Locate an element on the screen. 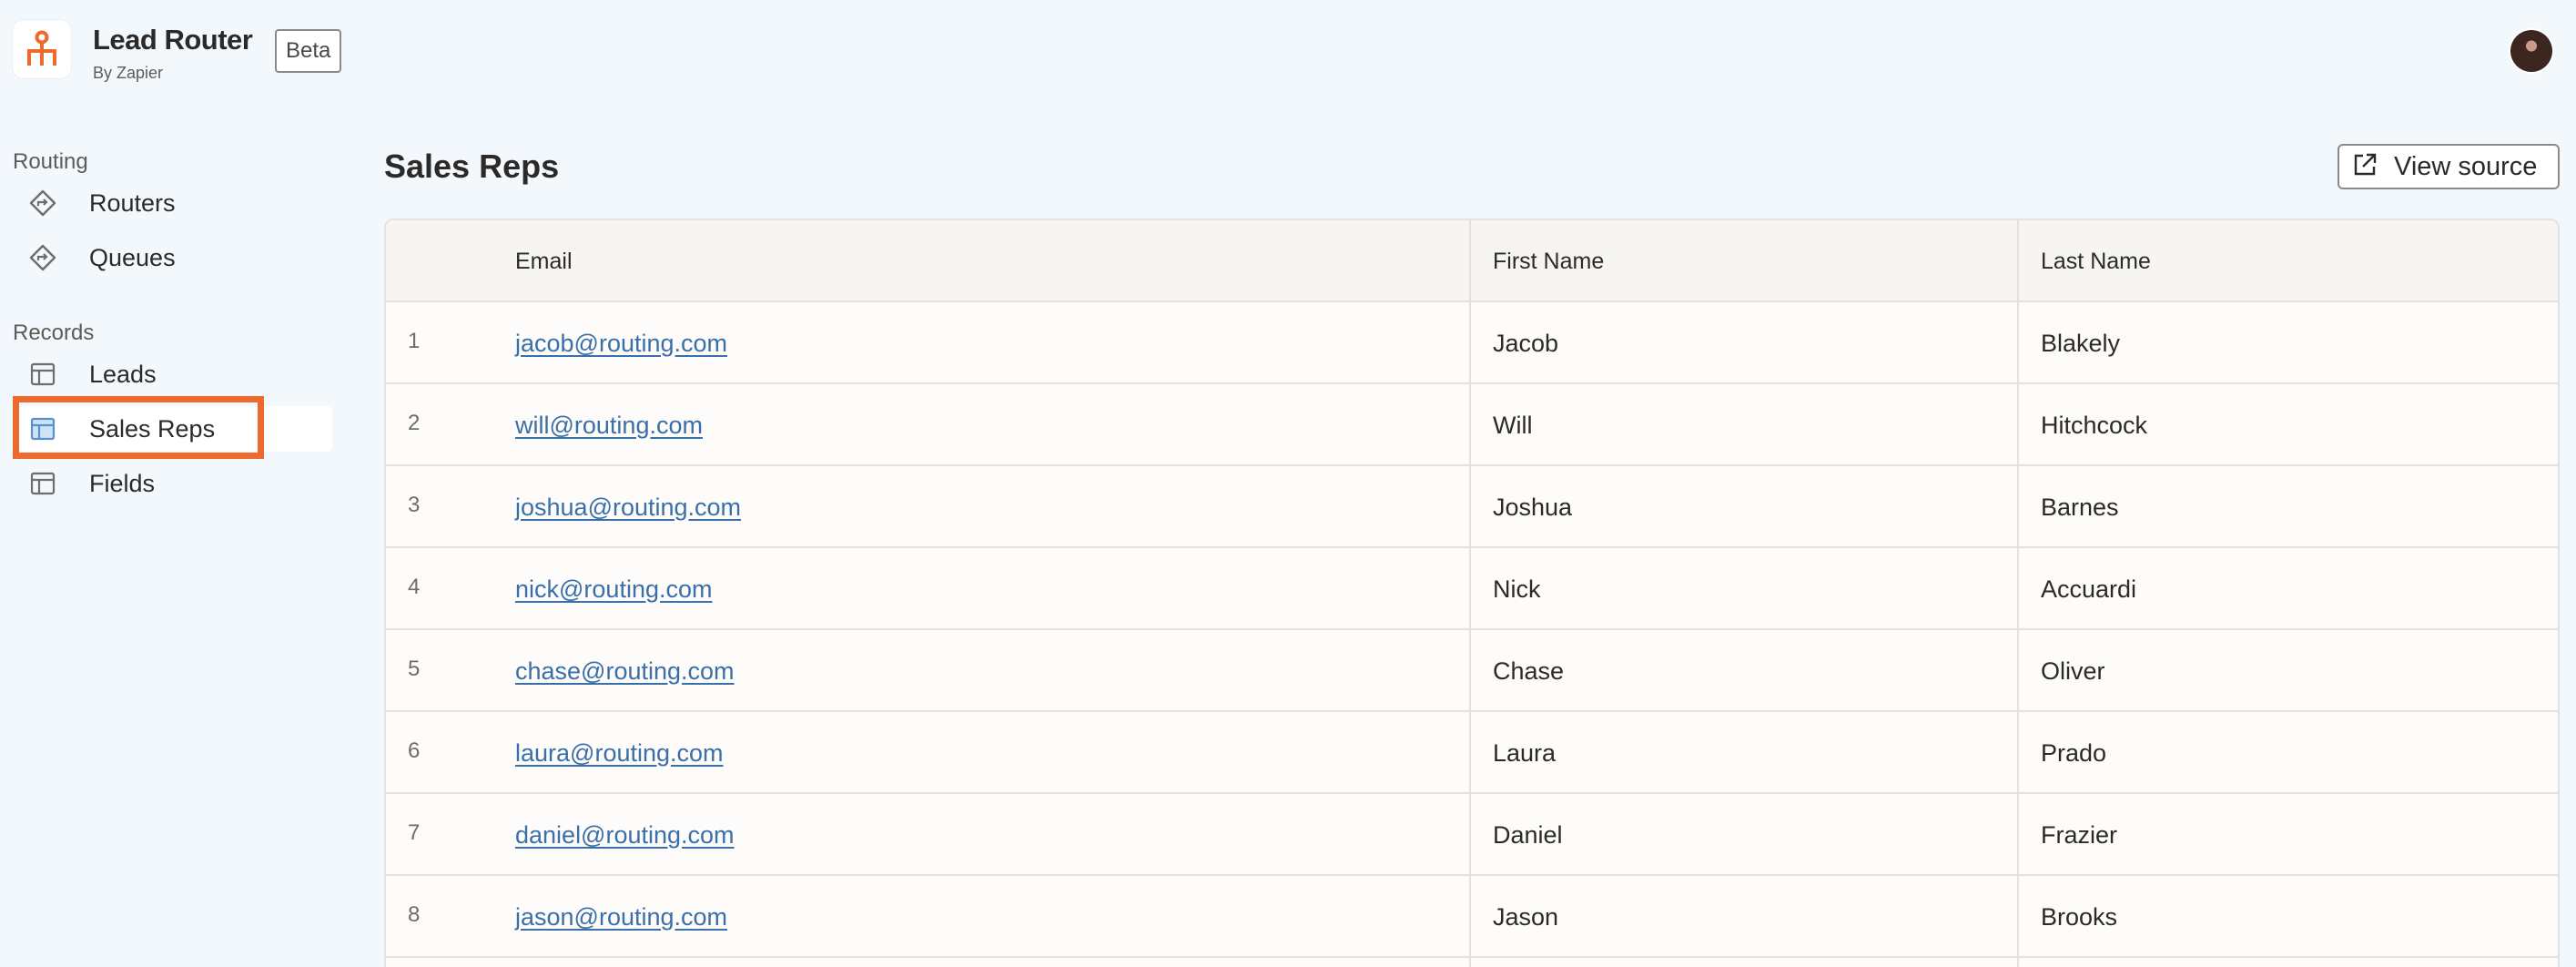 This screenshot has width=2576, height=967. email-link: laura@routing.com is located at coordinates (619, 753).